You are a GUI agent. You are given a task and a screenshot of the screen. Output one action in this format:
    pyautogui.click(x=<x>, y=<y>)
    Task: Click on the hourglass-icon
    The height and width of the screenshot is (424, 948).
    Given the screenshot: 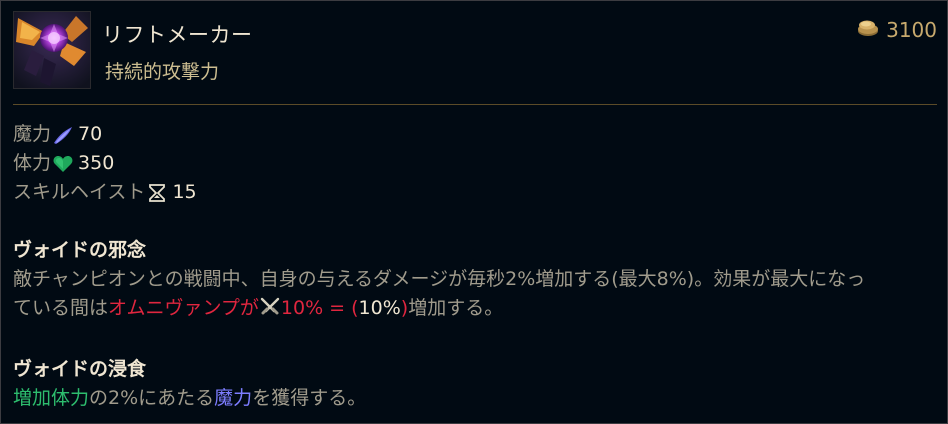 What is the action you would take?
    pyautogui.click(x=157, y=193)
    